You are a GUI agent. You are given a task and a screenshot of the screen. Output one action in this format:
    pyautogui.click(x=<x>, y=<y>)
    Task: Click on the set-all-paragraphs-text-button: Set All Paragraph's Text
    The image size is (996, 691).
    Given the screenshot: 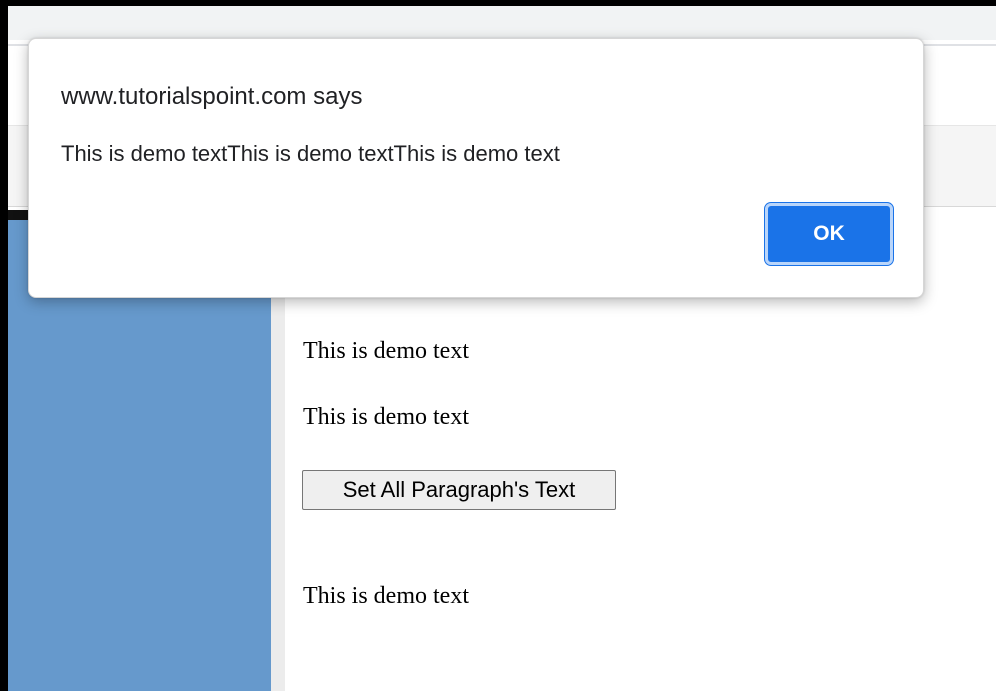 What is the action you would take?
    pyautogui.click(x=459, y=490)
    